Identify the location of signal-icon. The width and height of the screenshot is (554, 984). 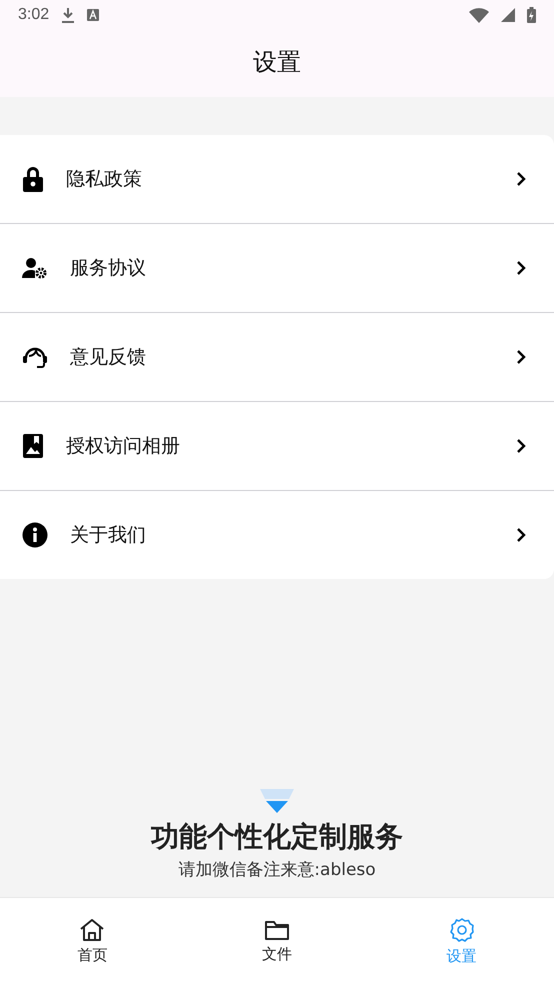
(508, 15).